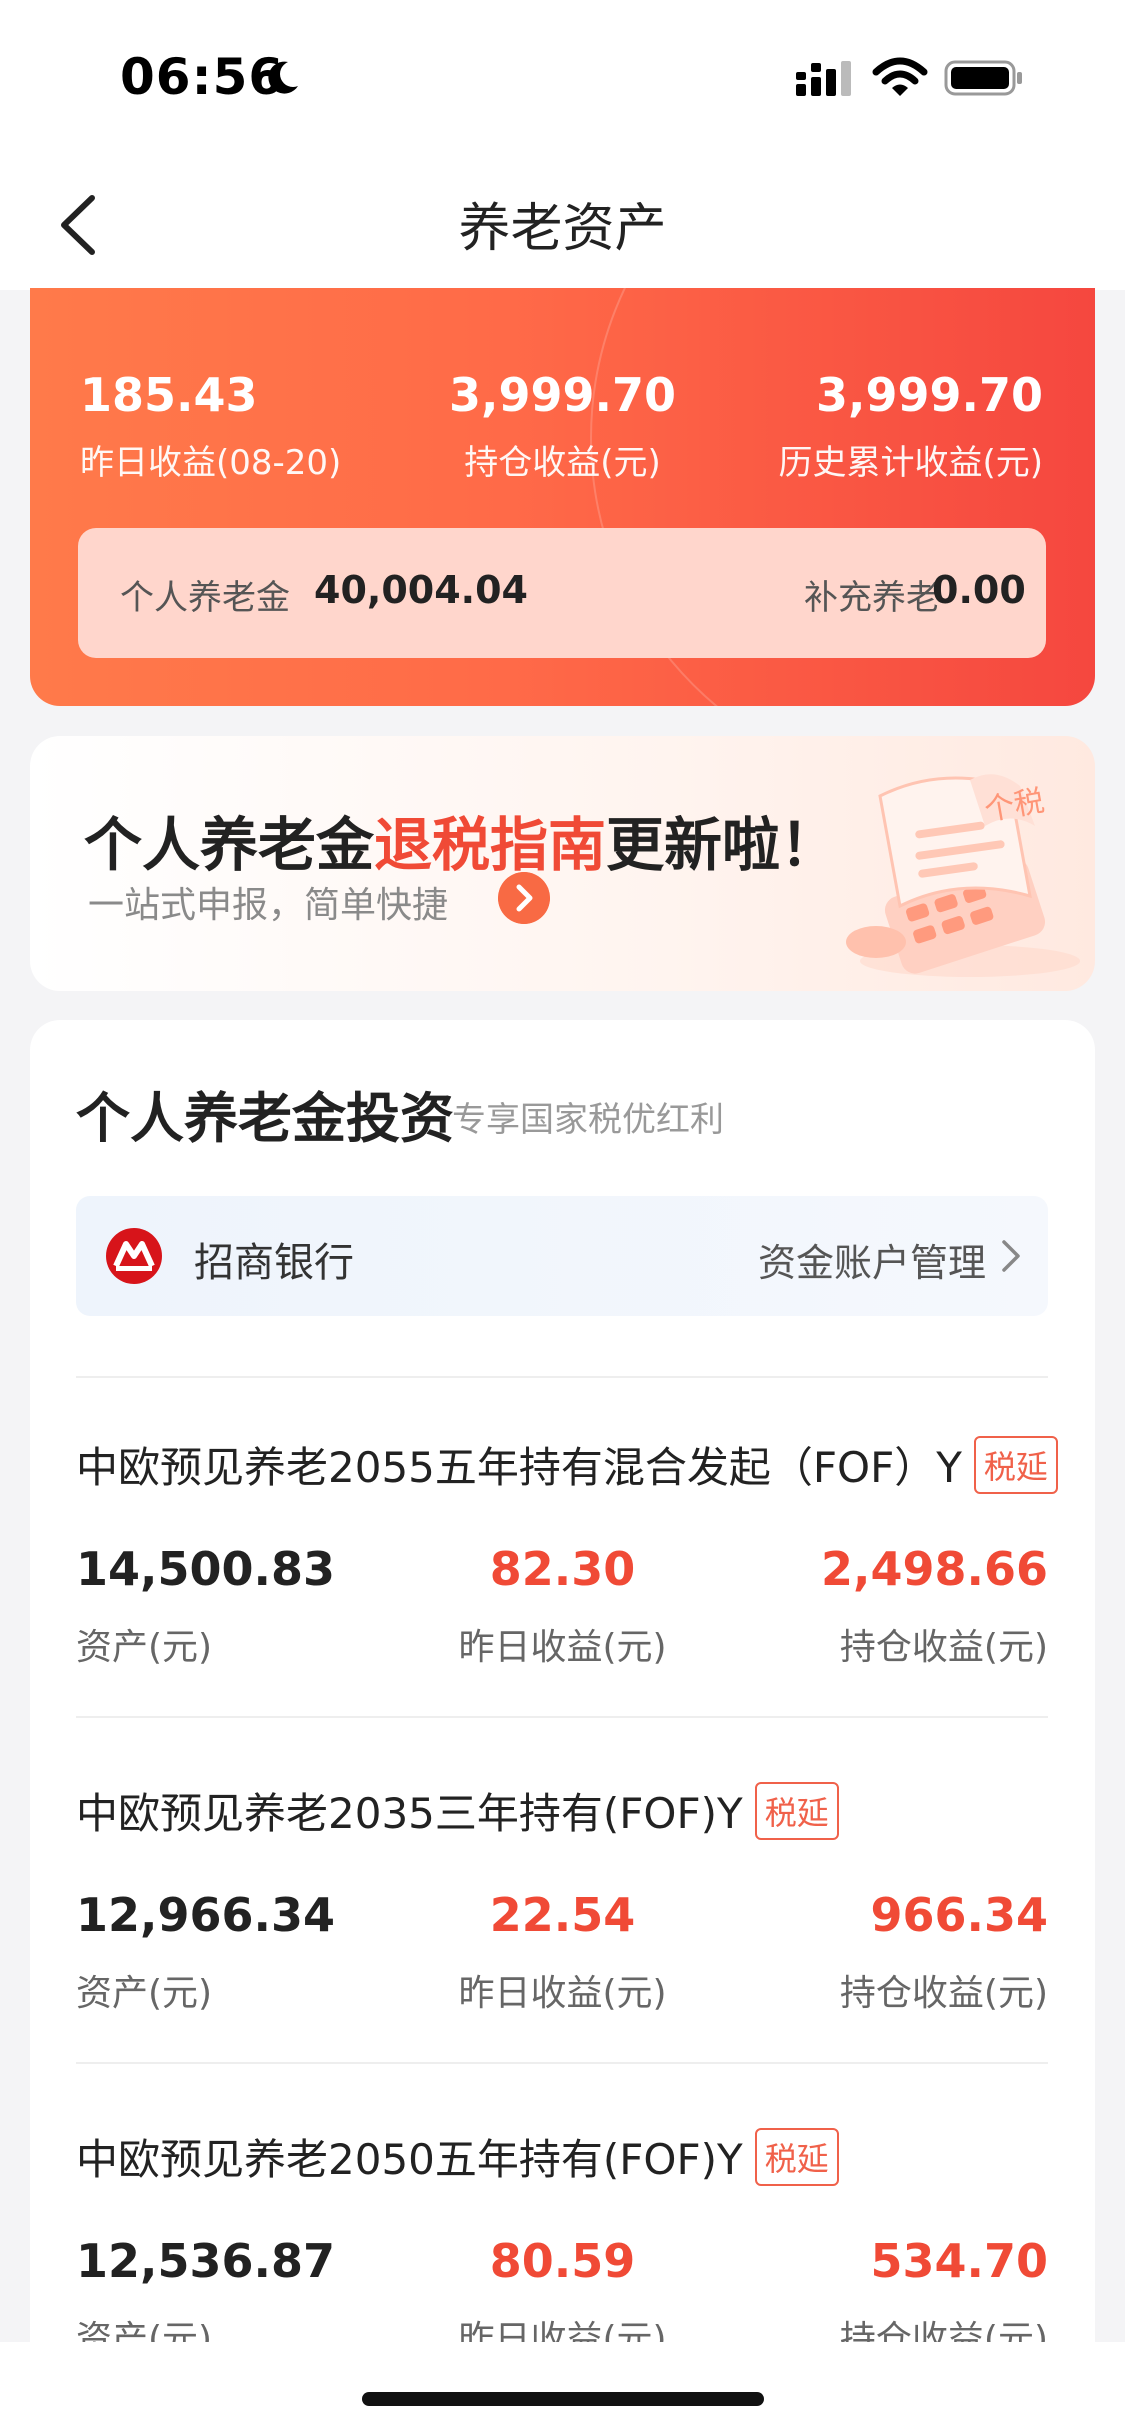 Image resolution: width=1125 pixels, height=2436 pixels. What do you see at coordinates (274, 1263) in the screenshot?
I see `bank-name: 招商银行` at bounding box center [274, 1263].